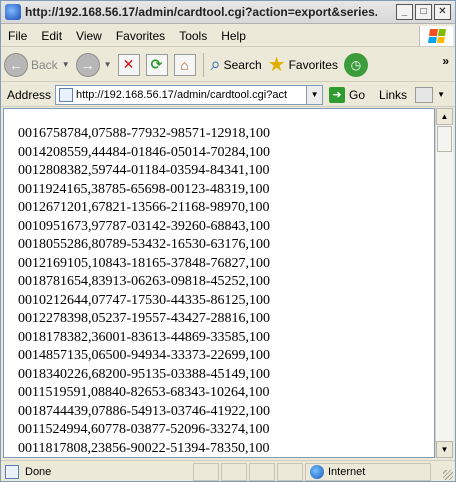  I want to click on ie-app-icon, so click(13, 12).